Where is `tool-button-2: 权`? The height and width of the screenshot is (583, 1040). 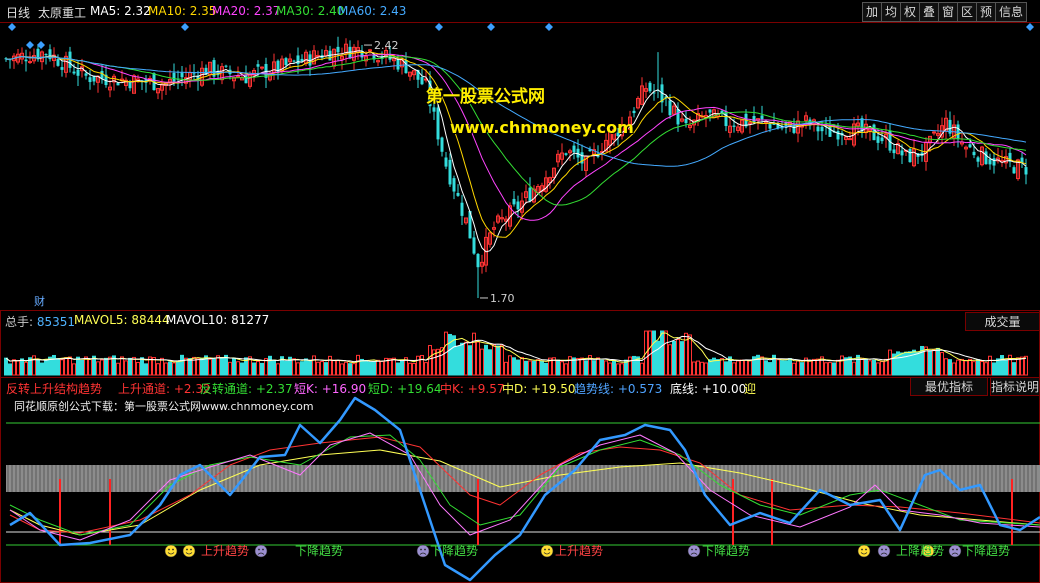 tool-button-2: 权 is located at coordinates (910, 12).